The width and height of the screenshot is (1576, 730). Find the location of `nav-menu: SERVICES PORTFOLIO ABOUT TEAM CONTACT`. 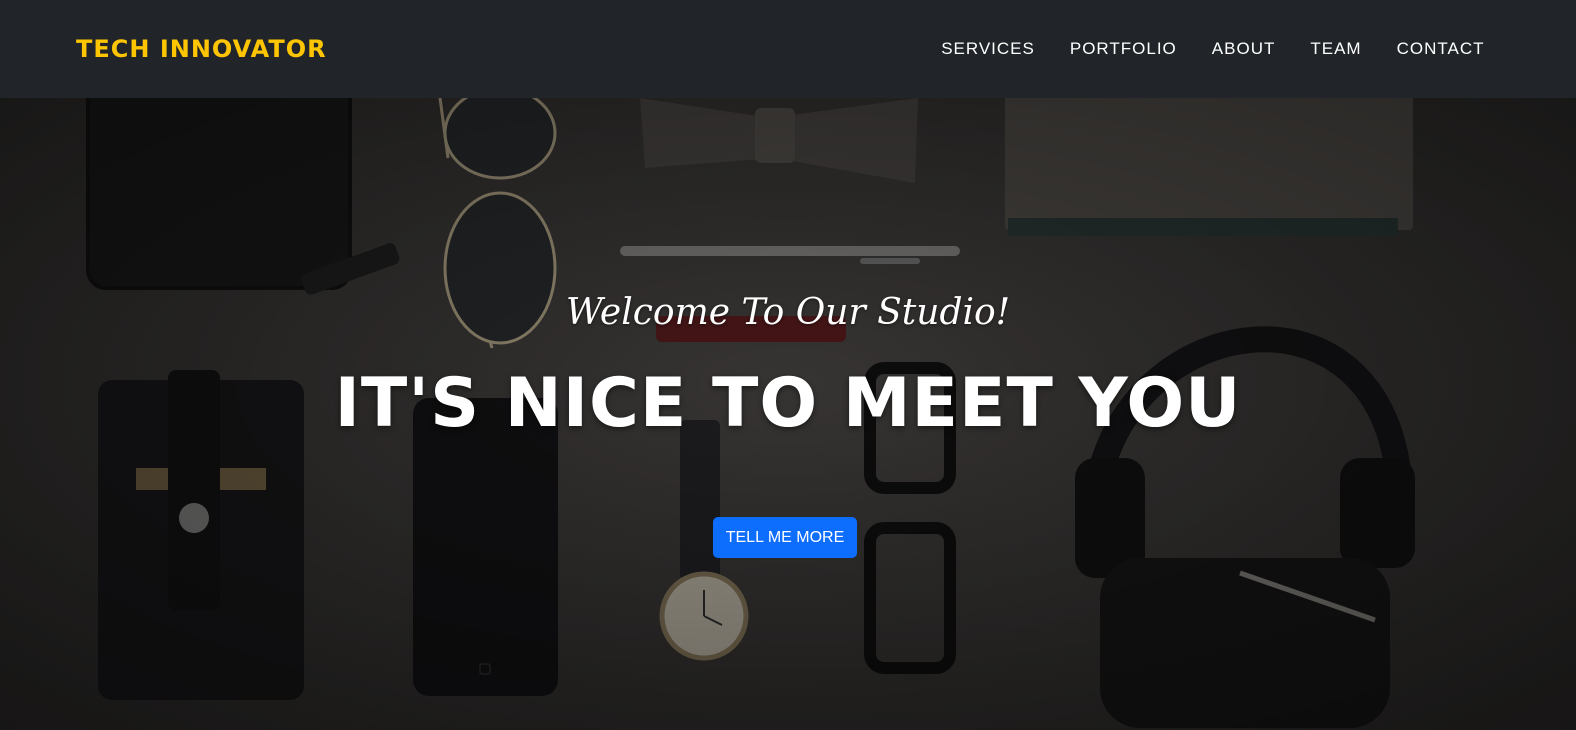

nav-menu: SERVICES PORTFOLIO ABOUT TEAM CONTACT is located at coordinates (1213, 49).